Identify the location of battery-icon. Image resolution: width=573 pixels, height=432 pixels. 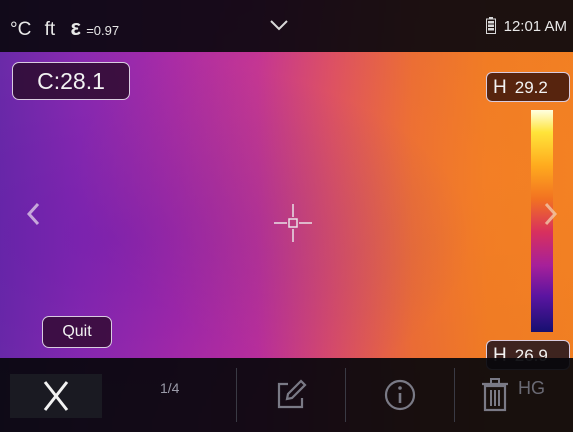
(491, 25).